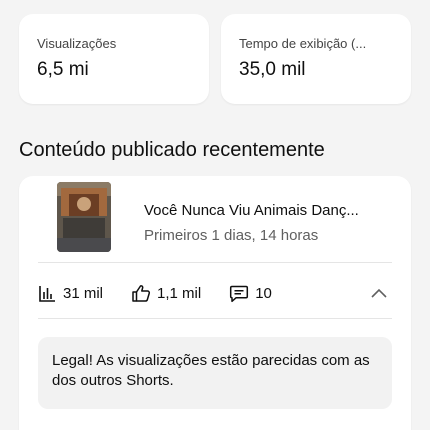  I want to click on views-metric: 31 mil, so click(70, 293).